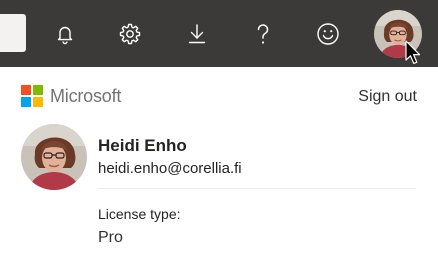 The height and width of the screenshot is (262, 438). I want to click on account-manager-button, so click(398, 34).